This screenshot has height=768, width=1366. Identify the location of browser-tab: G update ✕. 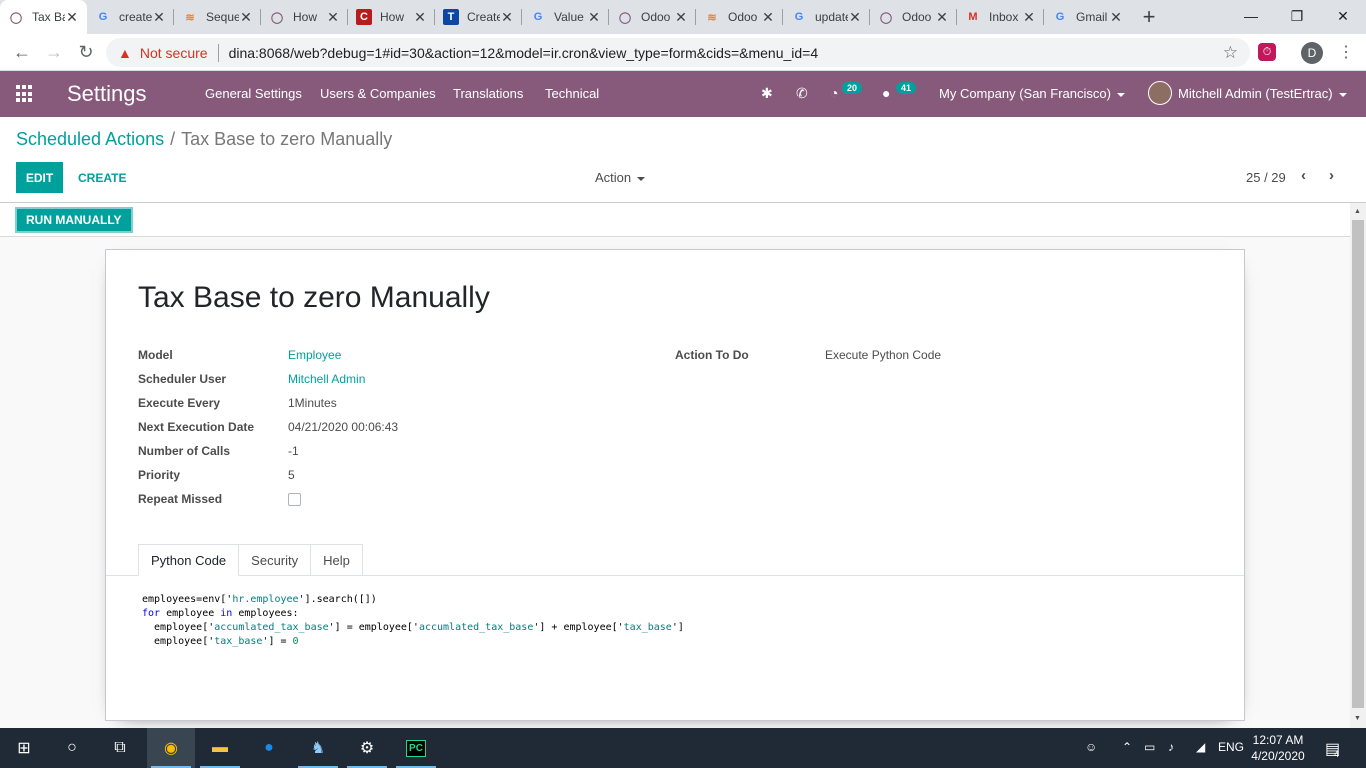
(826, 17).